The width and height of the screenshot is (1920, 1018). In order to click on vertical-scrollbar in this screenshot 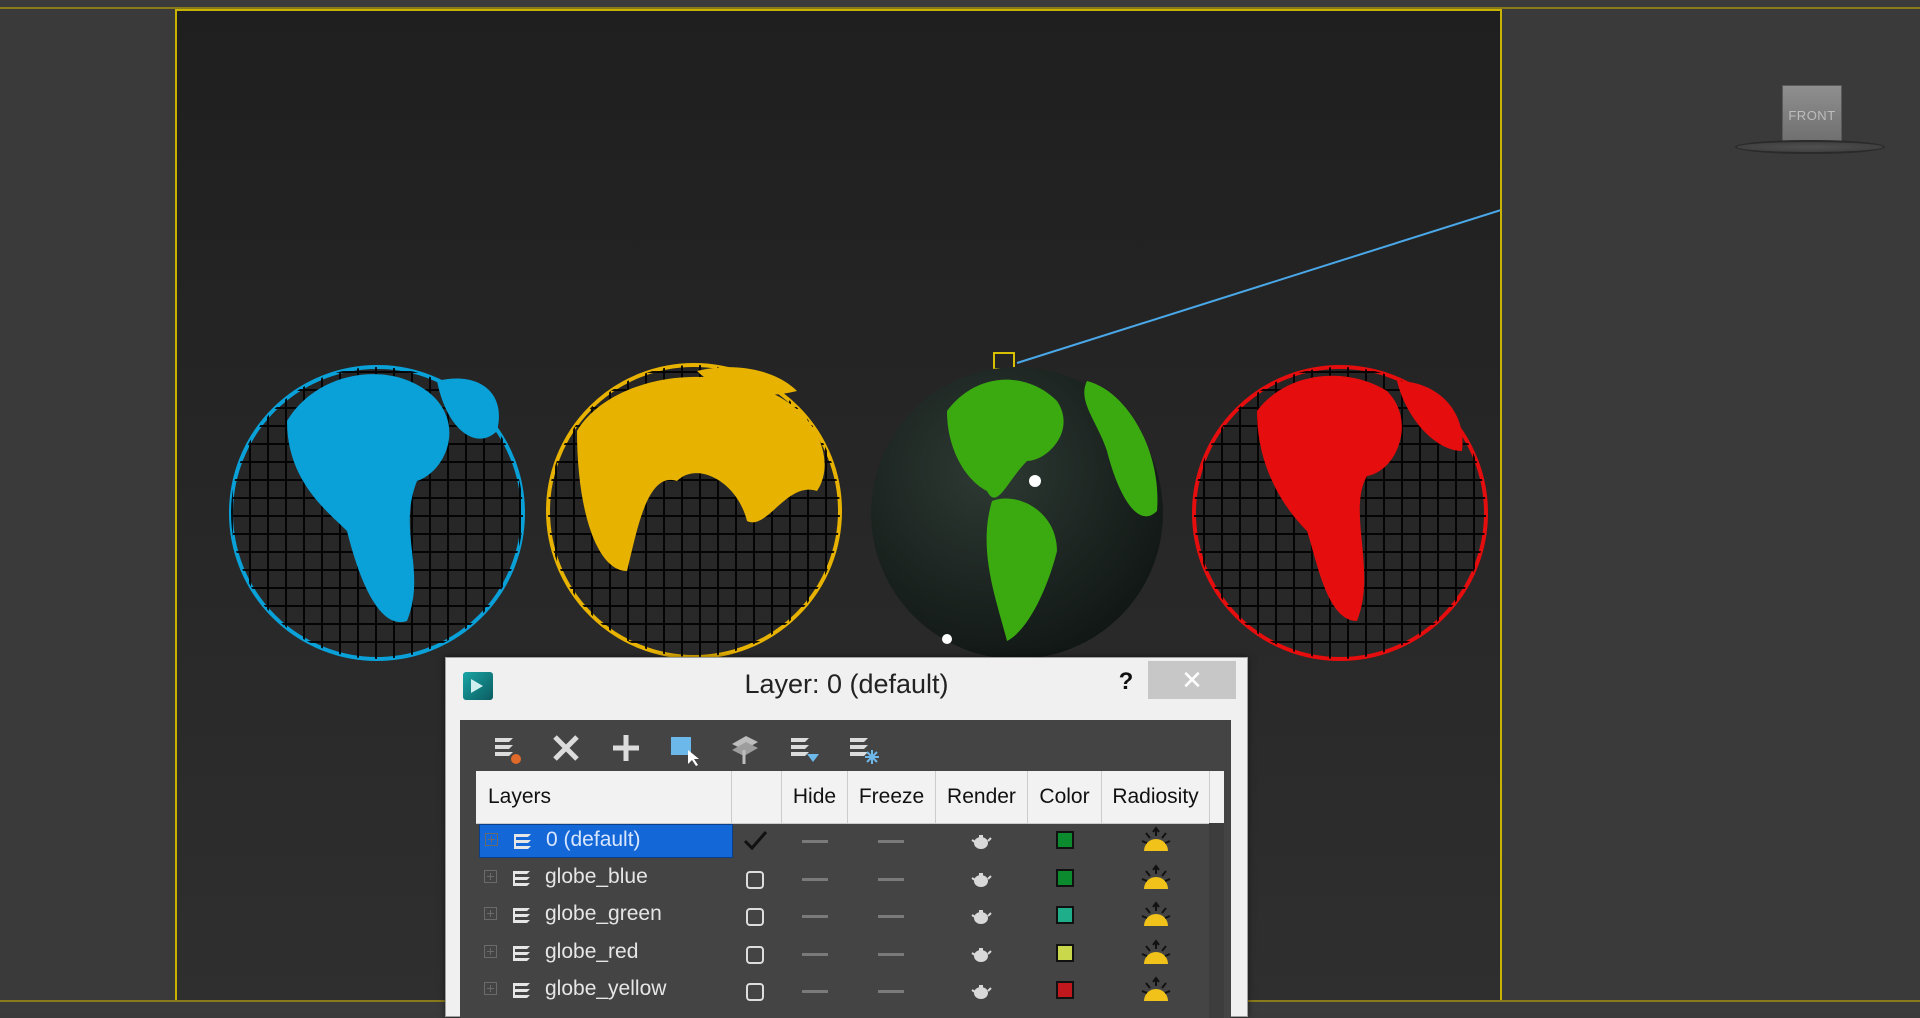, I will do `click(1216, 920)`.